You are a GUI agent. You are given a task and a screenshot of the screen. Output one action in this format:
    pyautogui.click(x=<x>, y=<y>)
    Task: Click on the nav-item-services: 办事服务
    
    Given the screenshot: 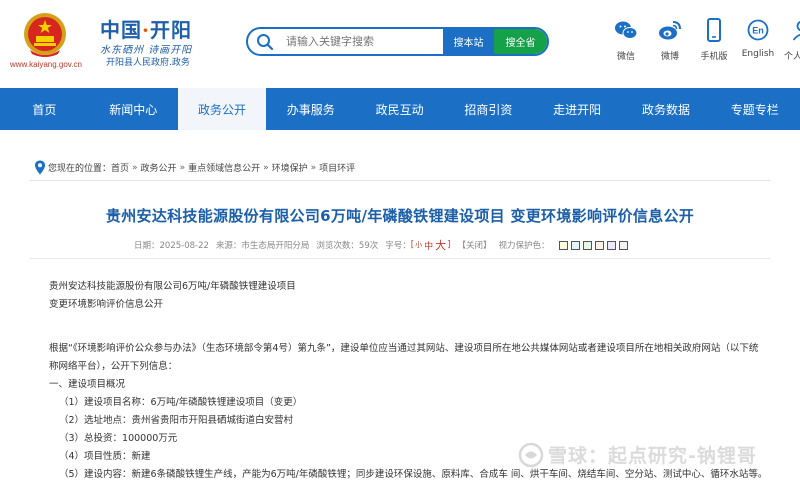 What is the action you would take?
    pyautogui.click(x=310, y=109)
    